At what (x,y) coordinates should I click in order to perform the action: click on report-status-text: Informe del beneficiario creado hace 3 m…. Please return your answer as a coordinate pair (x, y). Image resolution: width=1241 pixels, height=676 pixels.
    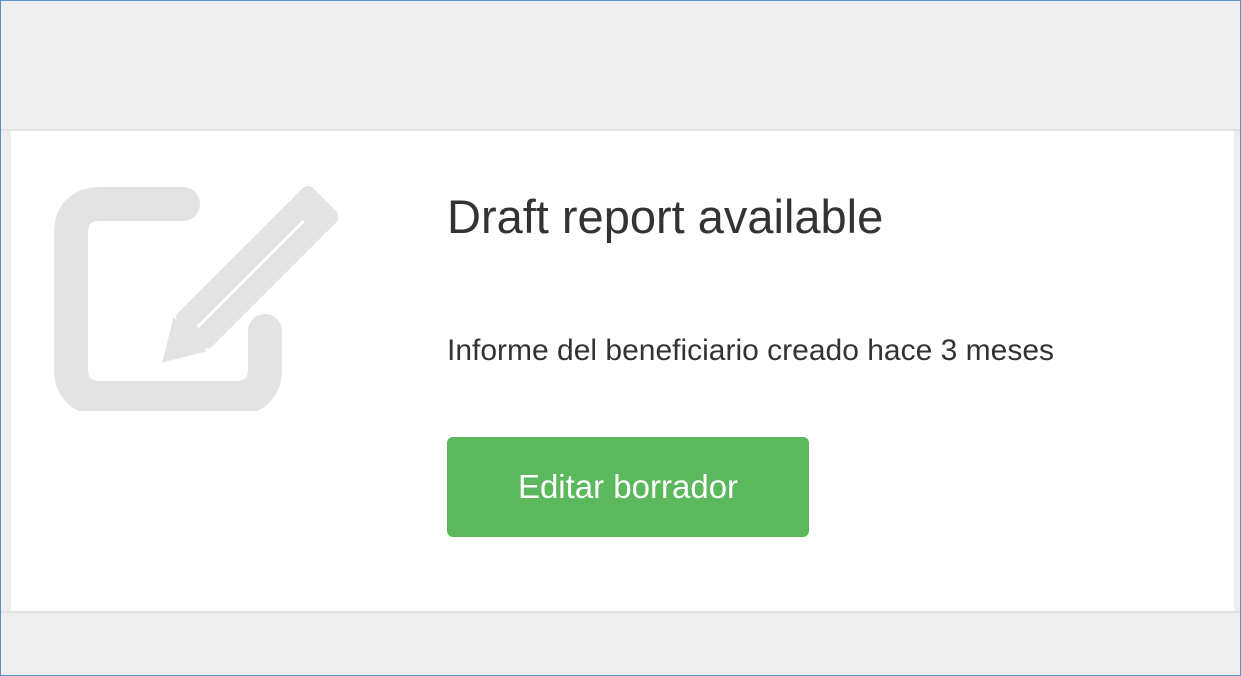
    Looking at the image, I should click on (751, 350).